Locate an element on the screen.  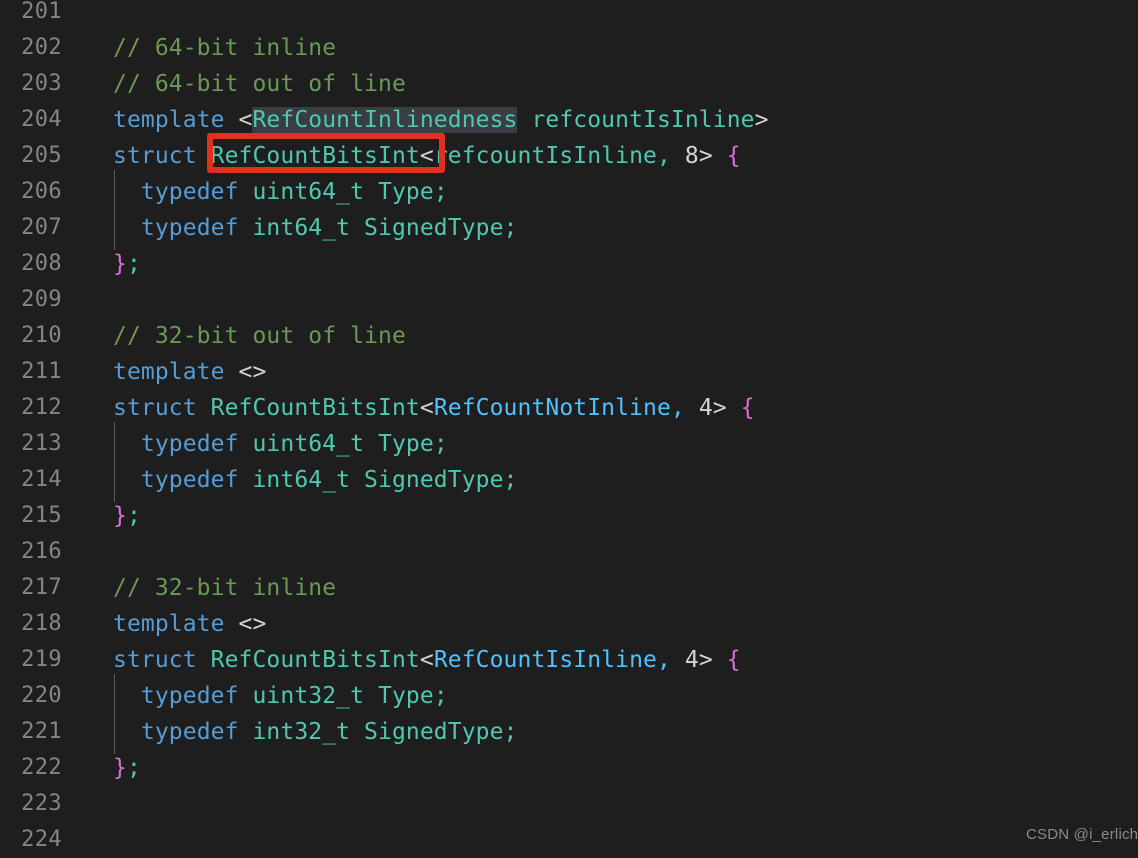
code-line: 224 is located at coordinates (569, 840).